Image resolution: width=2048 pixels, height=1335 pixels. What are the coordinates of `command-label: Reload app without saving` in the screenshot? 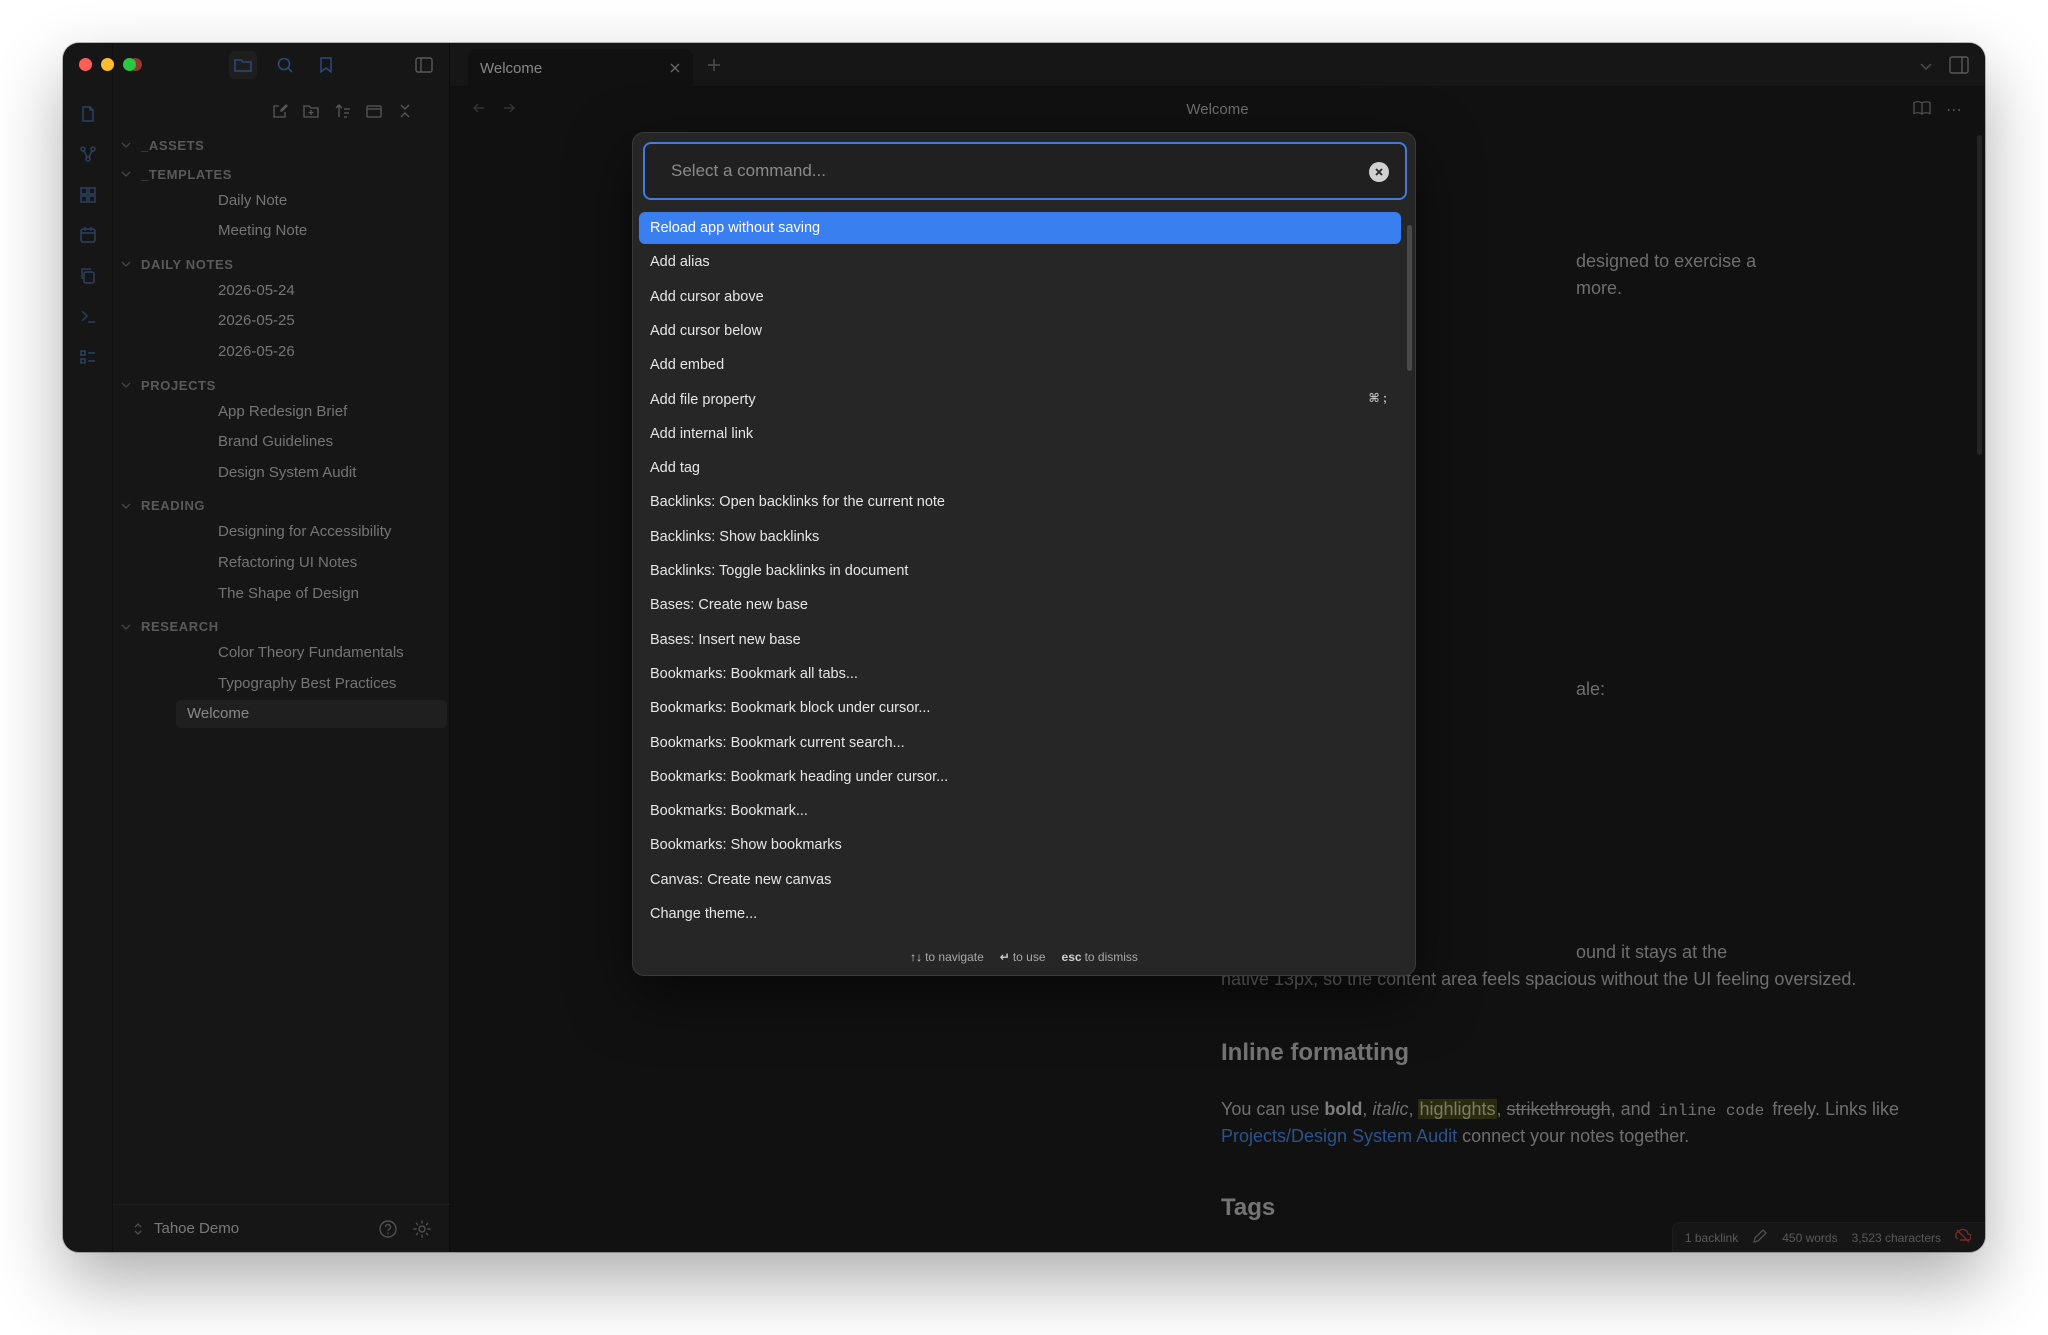 It's located at (735, 228).